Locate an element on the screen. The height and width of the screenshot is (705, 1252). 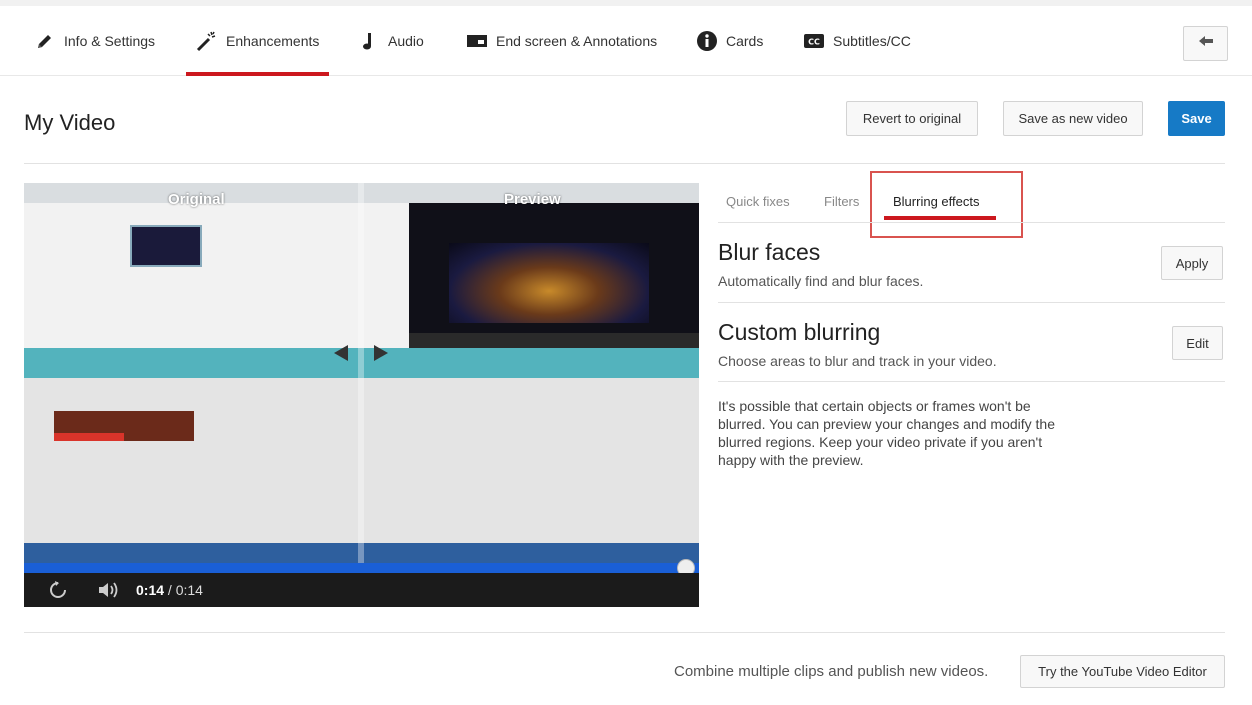
music-note-icon is located at coordinates (369, 41).